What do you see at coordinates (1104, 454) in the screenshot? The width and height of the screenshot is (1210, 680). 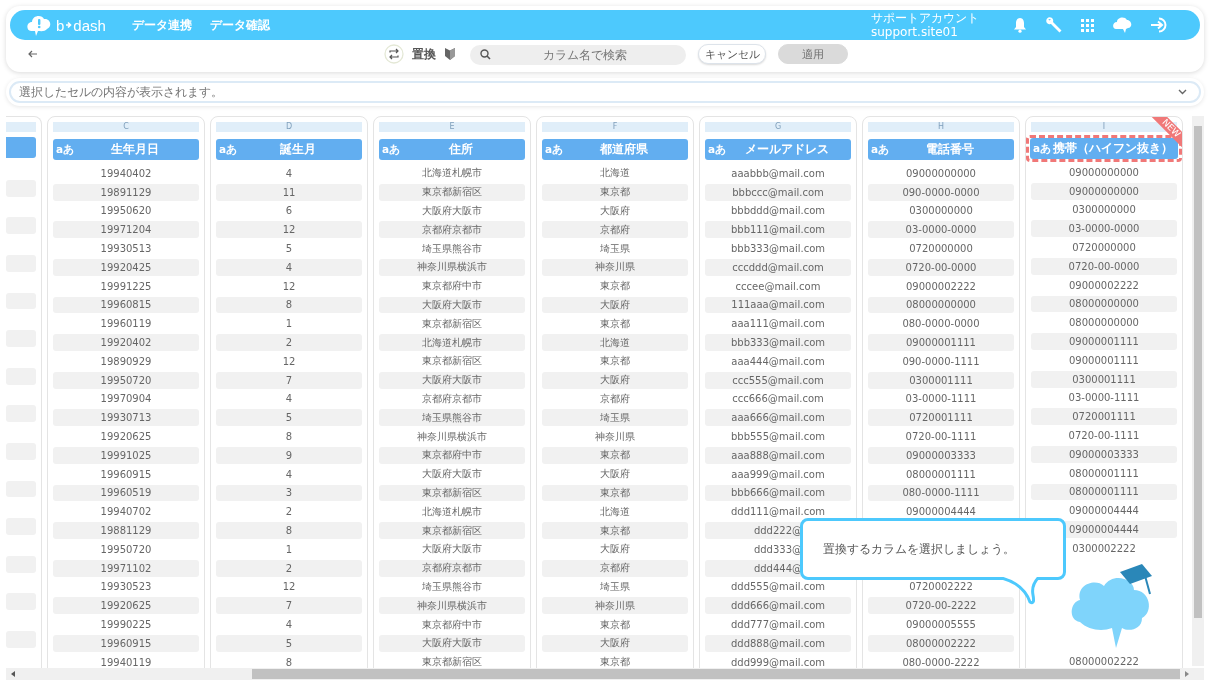 I see `cell-value: 09000003333` at bounding box center [1104, 454].